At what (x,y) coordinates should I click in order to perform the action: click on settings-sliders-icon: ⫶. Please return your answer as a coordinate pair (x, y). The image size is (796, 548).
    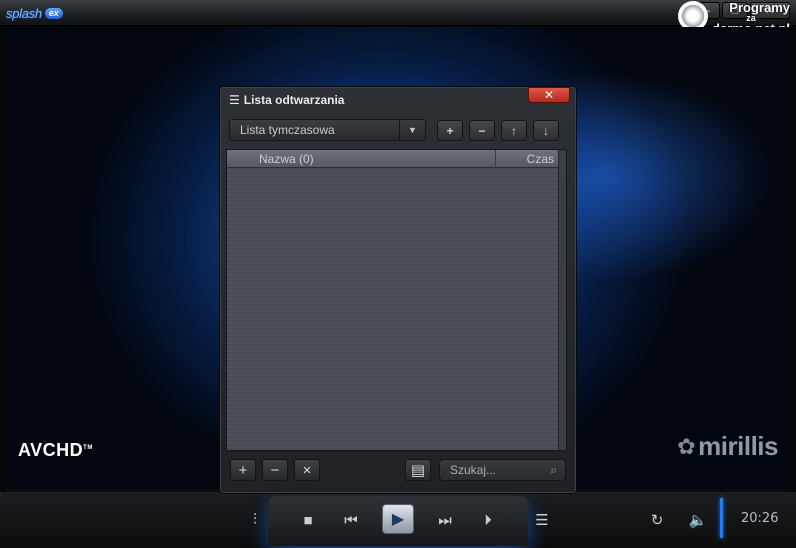
    Looking at the image, I should click on (255, 519).